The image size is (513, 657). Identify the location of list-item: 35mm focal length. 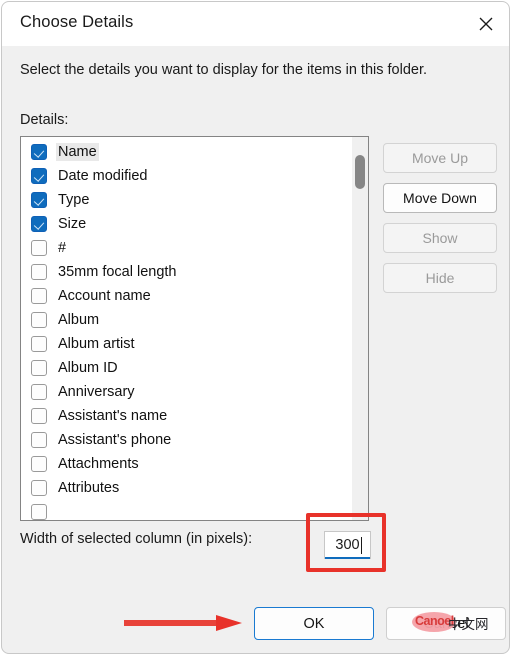
(186, 272).